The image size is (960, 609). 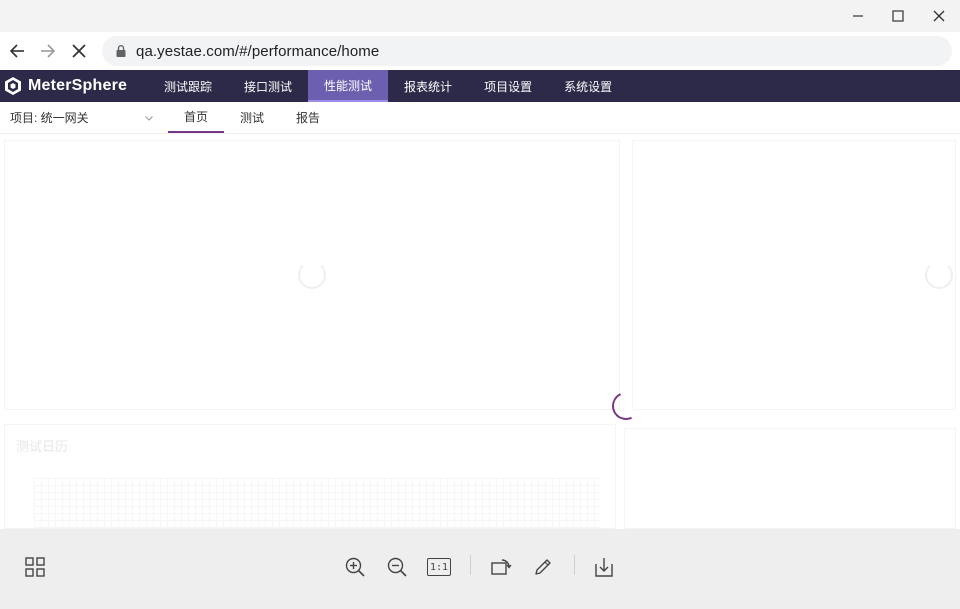 I want to click on arrow-right-icon, so click(x=48, y=51).